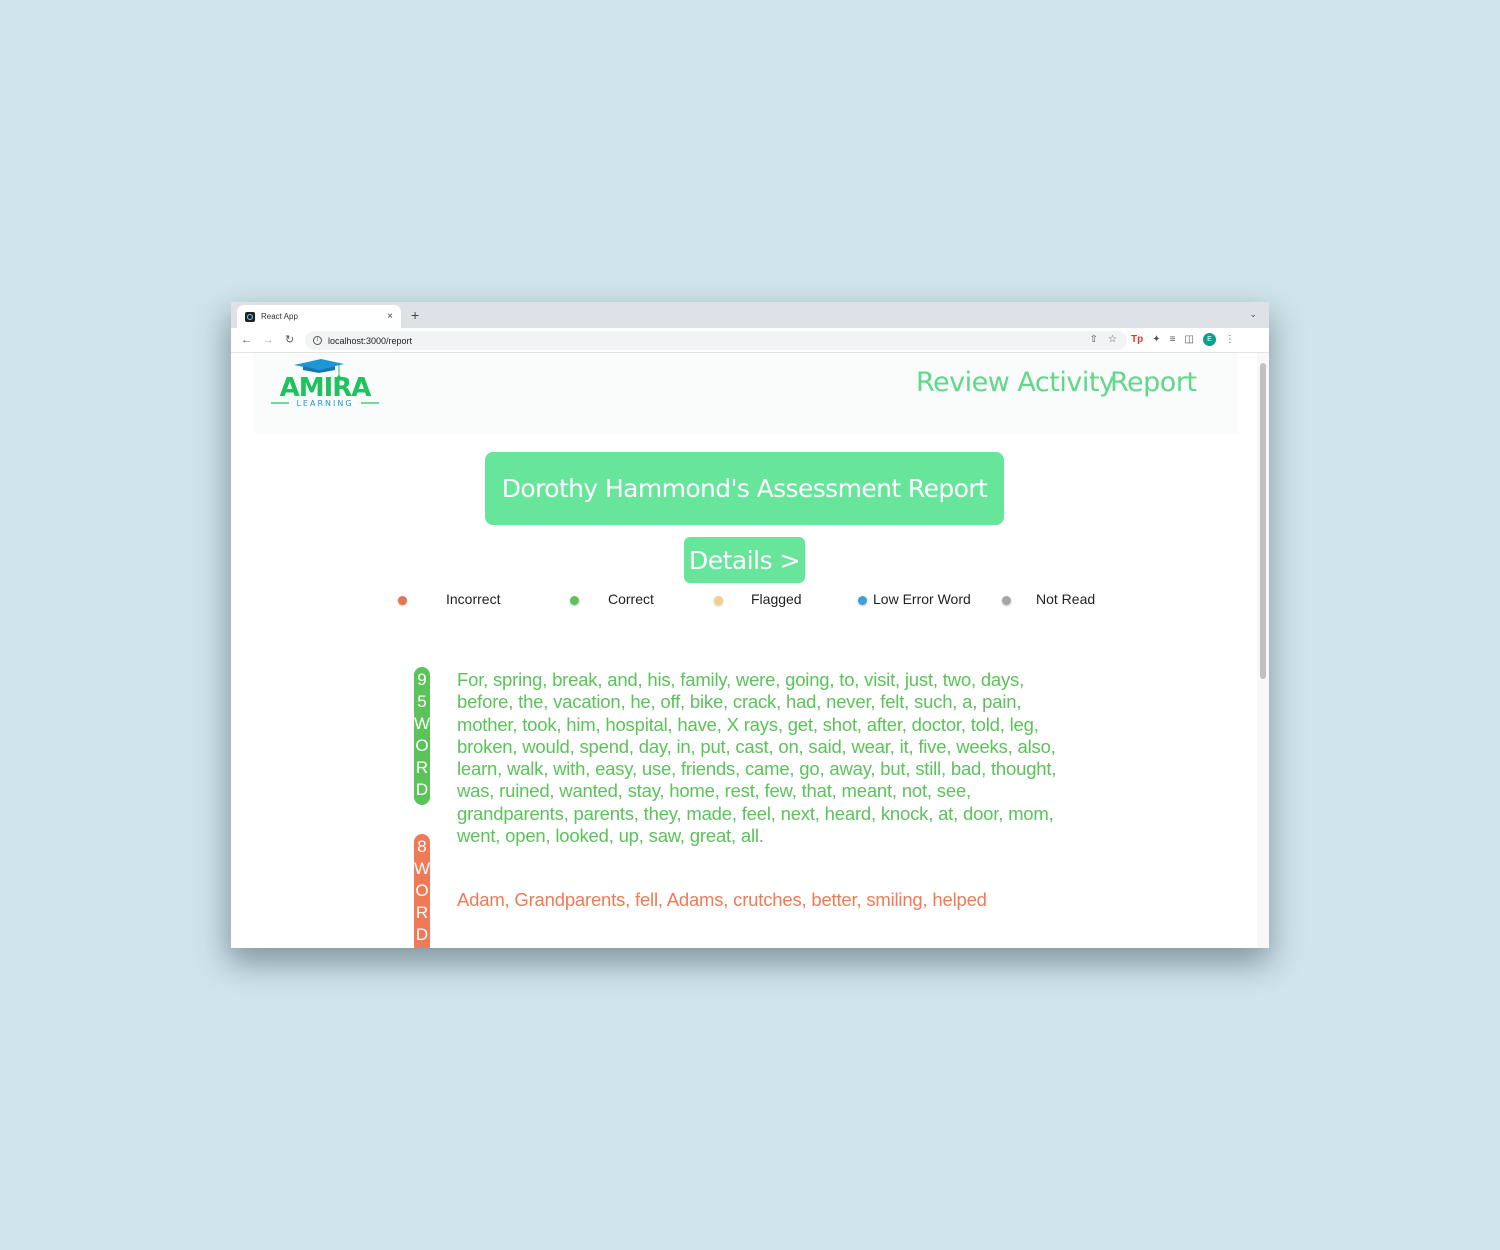  I want to click on page-scrollbar, so click(1263, 650).